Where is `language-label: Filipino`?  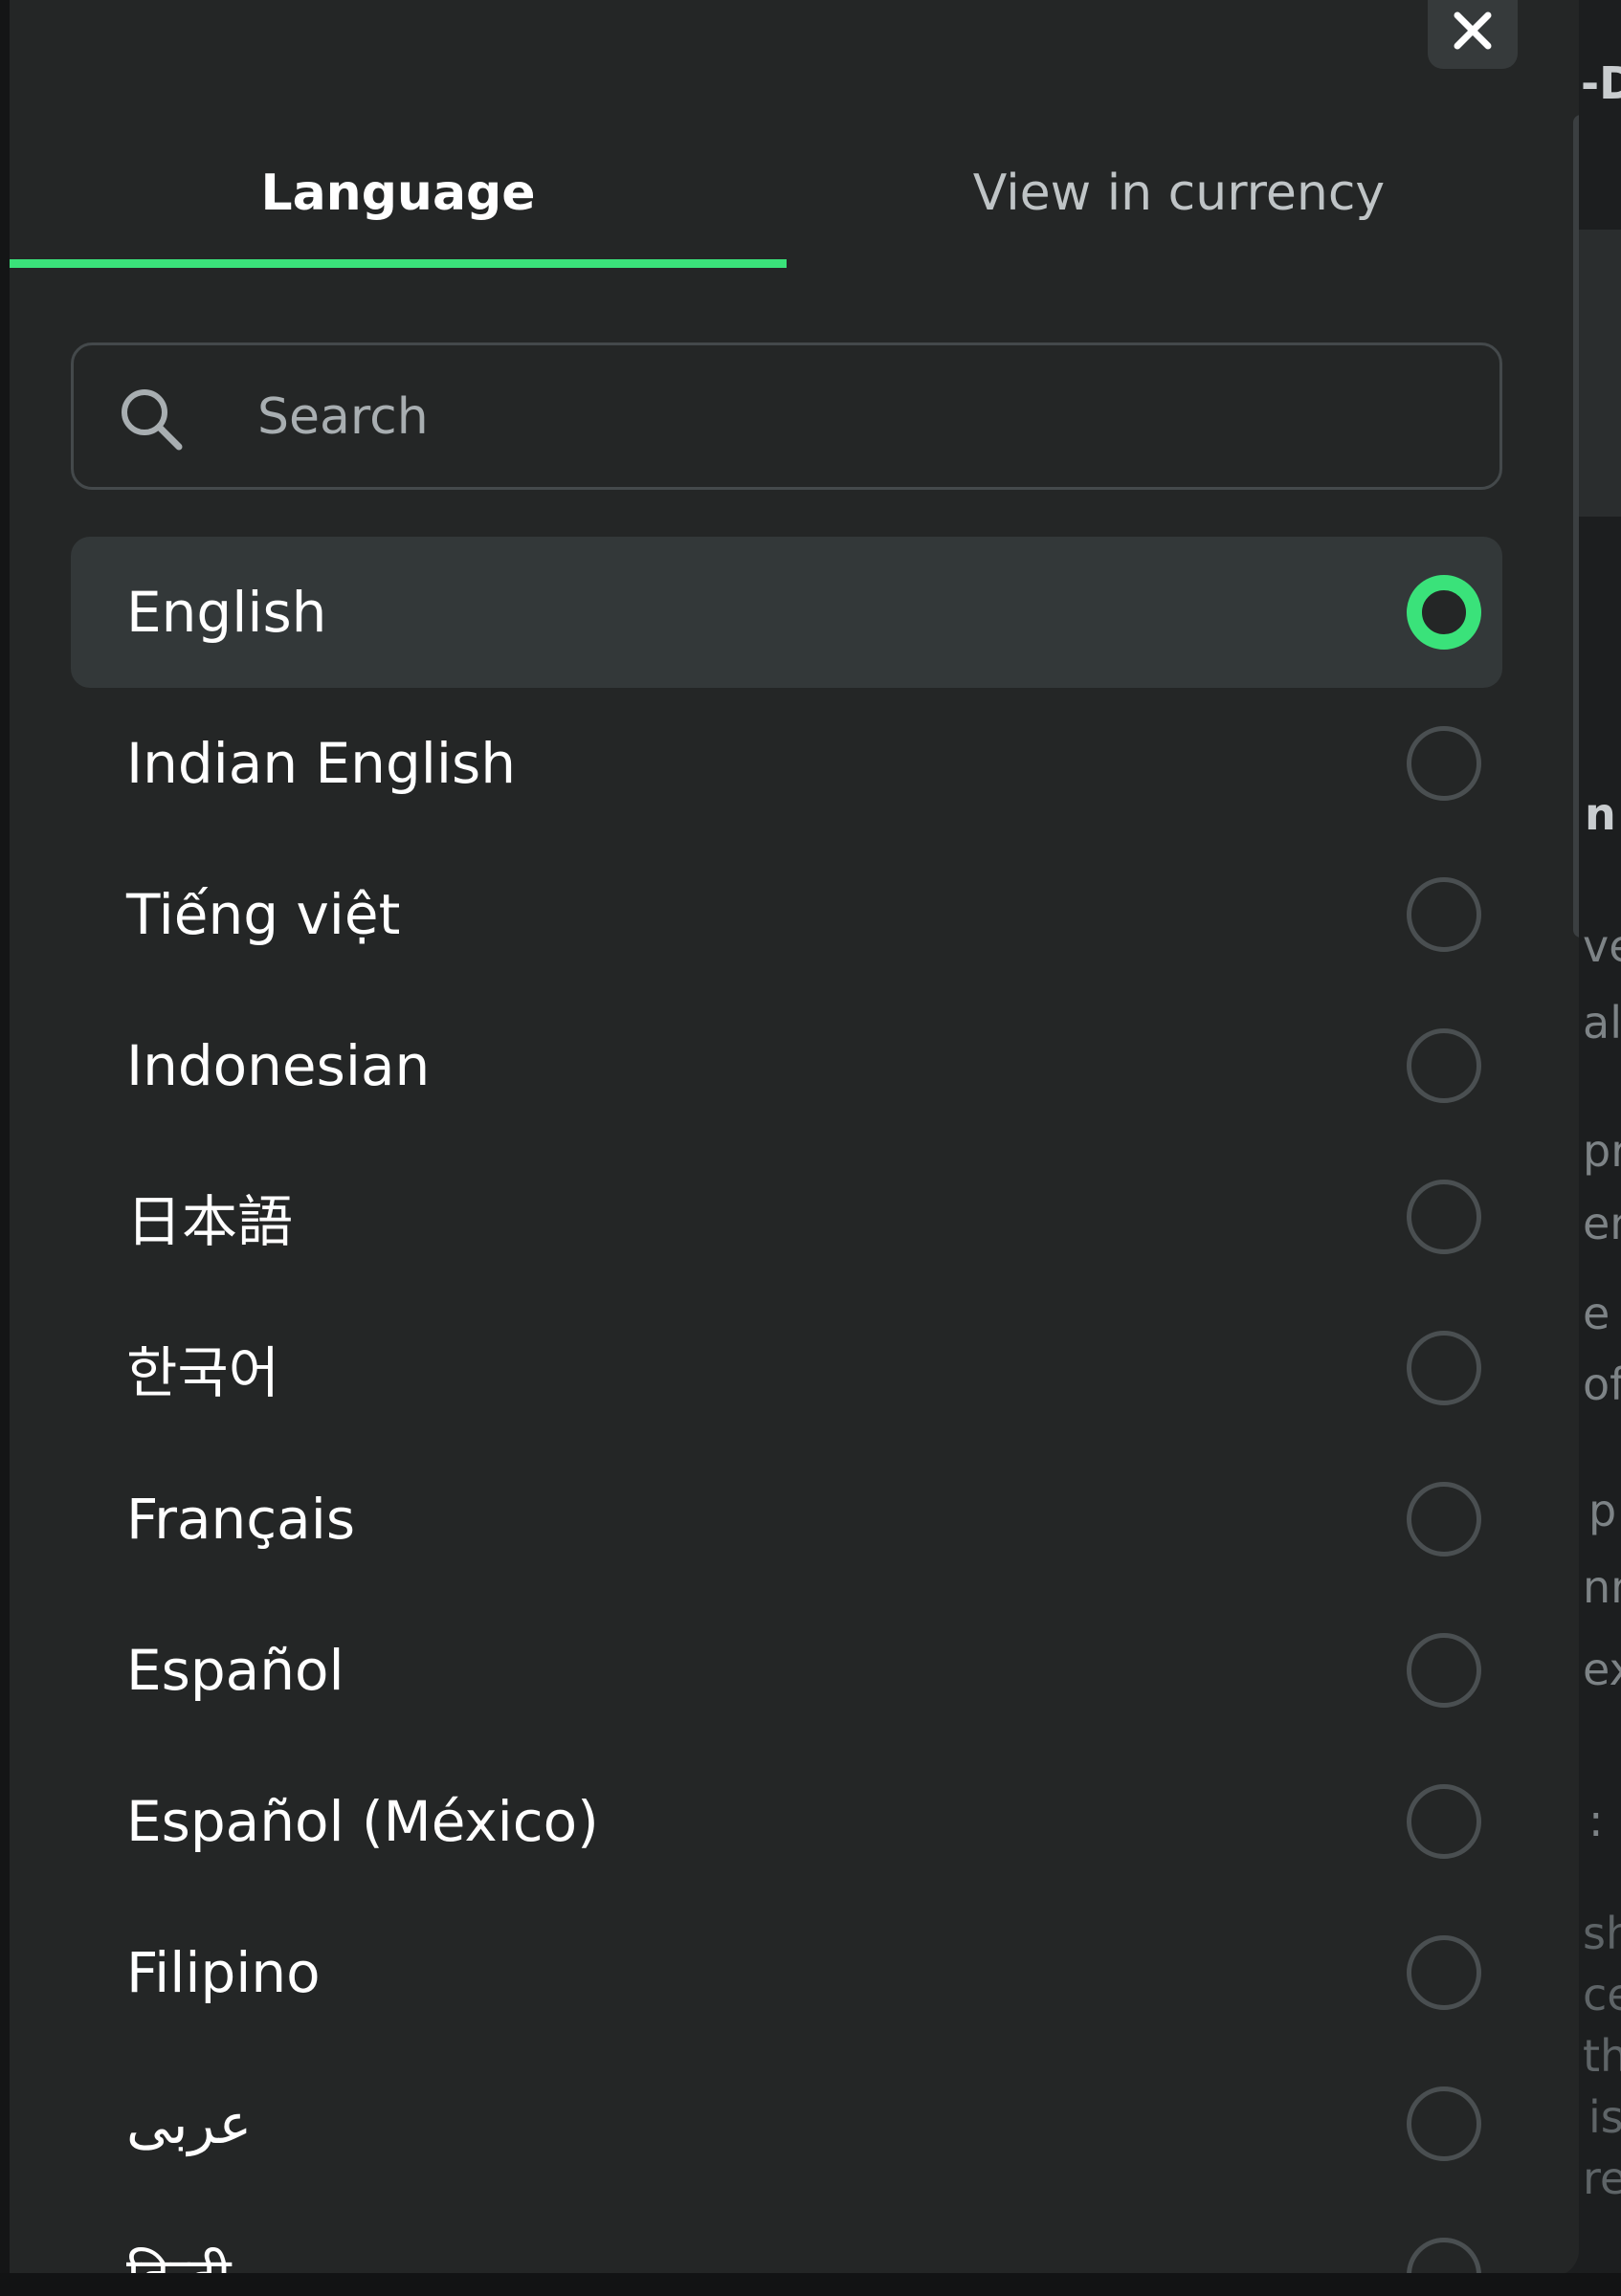 language-label: Filipino is located at coordinates (223, 1973).